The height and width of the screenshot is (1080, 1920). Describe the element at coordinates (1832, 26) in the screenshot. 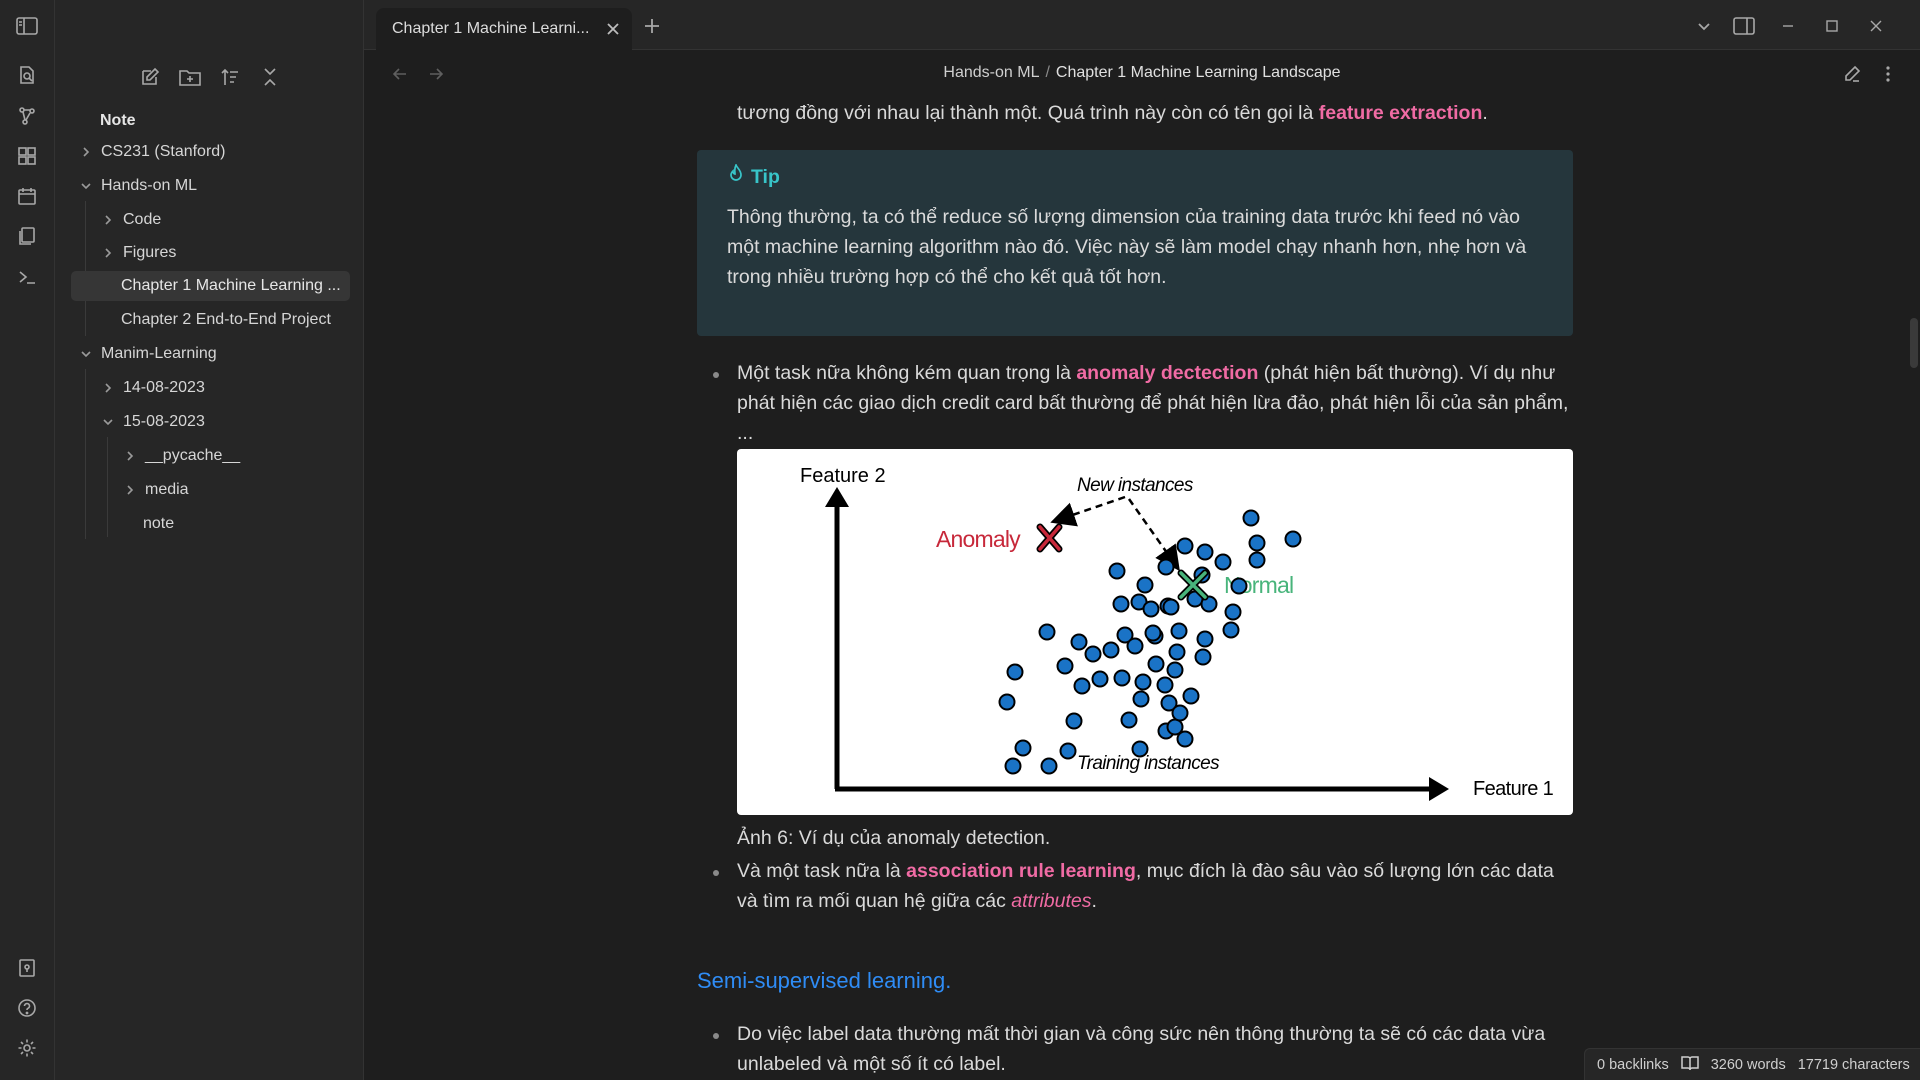

I see `maximize-icon` at that location.